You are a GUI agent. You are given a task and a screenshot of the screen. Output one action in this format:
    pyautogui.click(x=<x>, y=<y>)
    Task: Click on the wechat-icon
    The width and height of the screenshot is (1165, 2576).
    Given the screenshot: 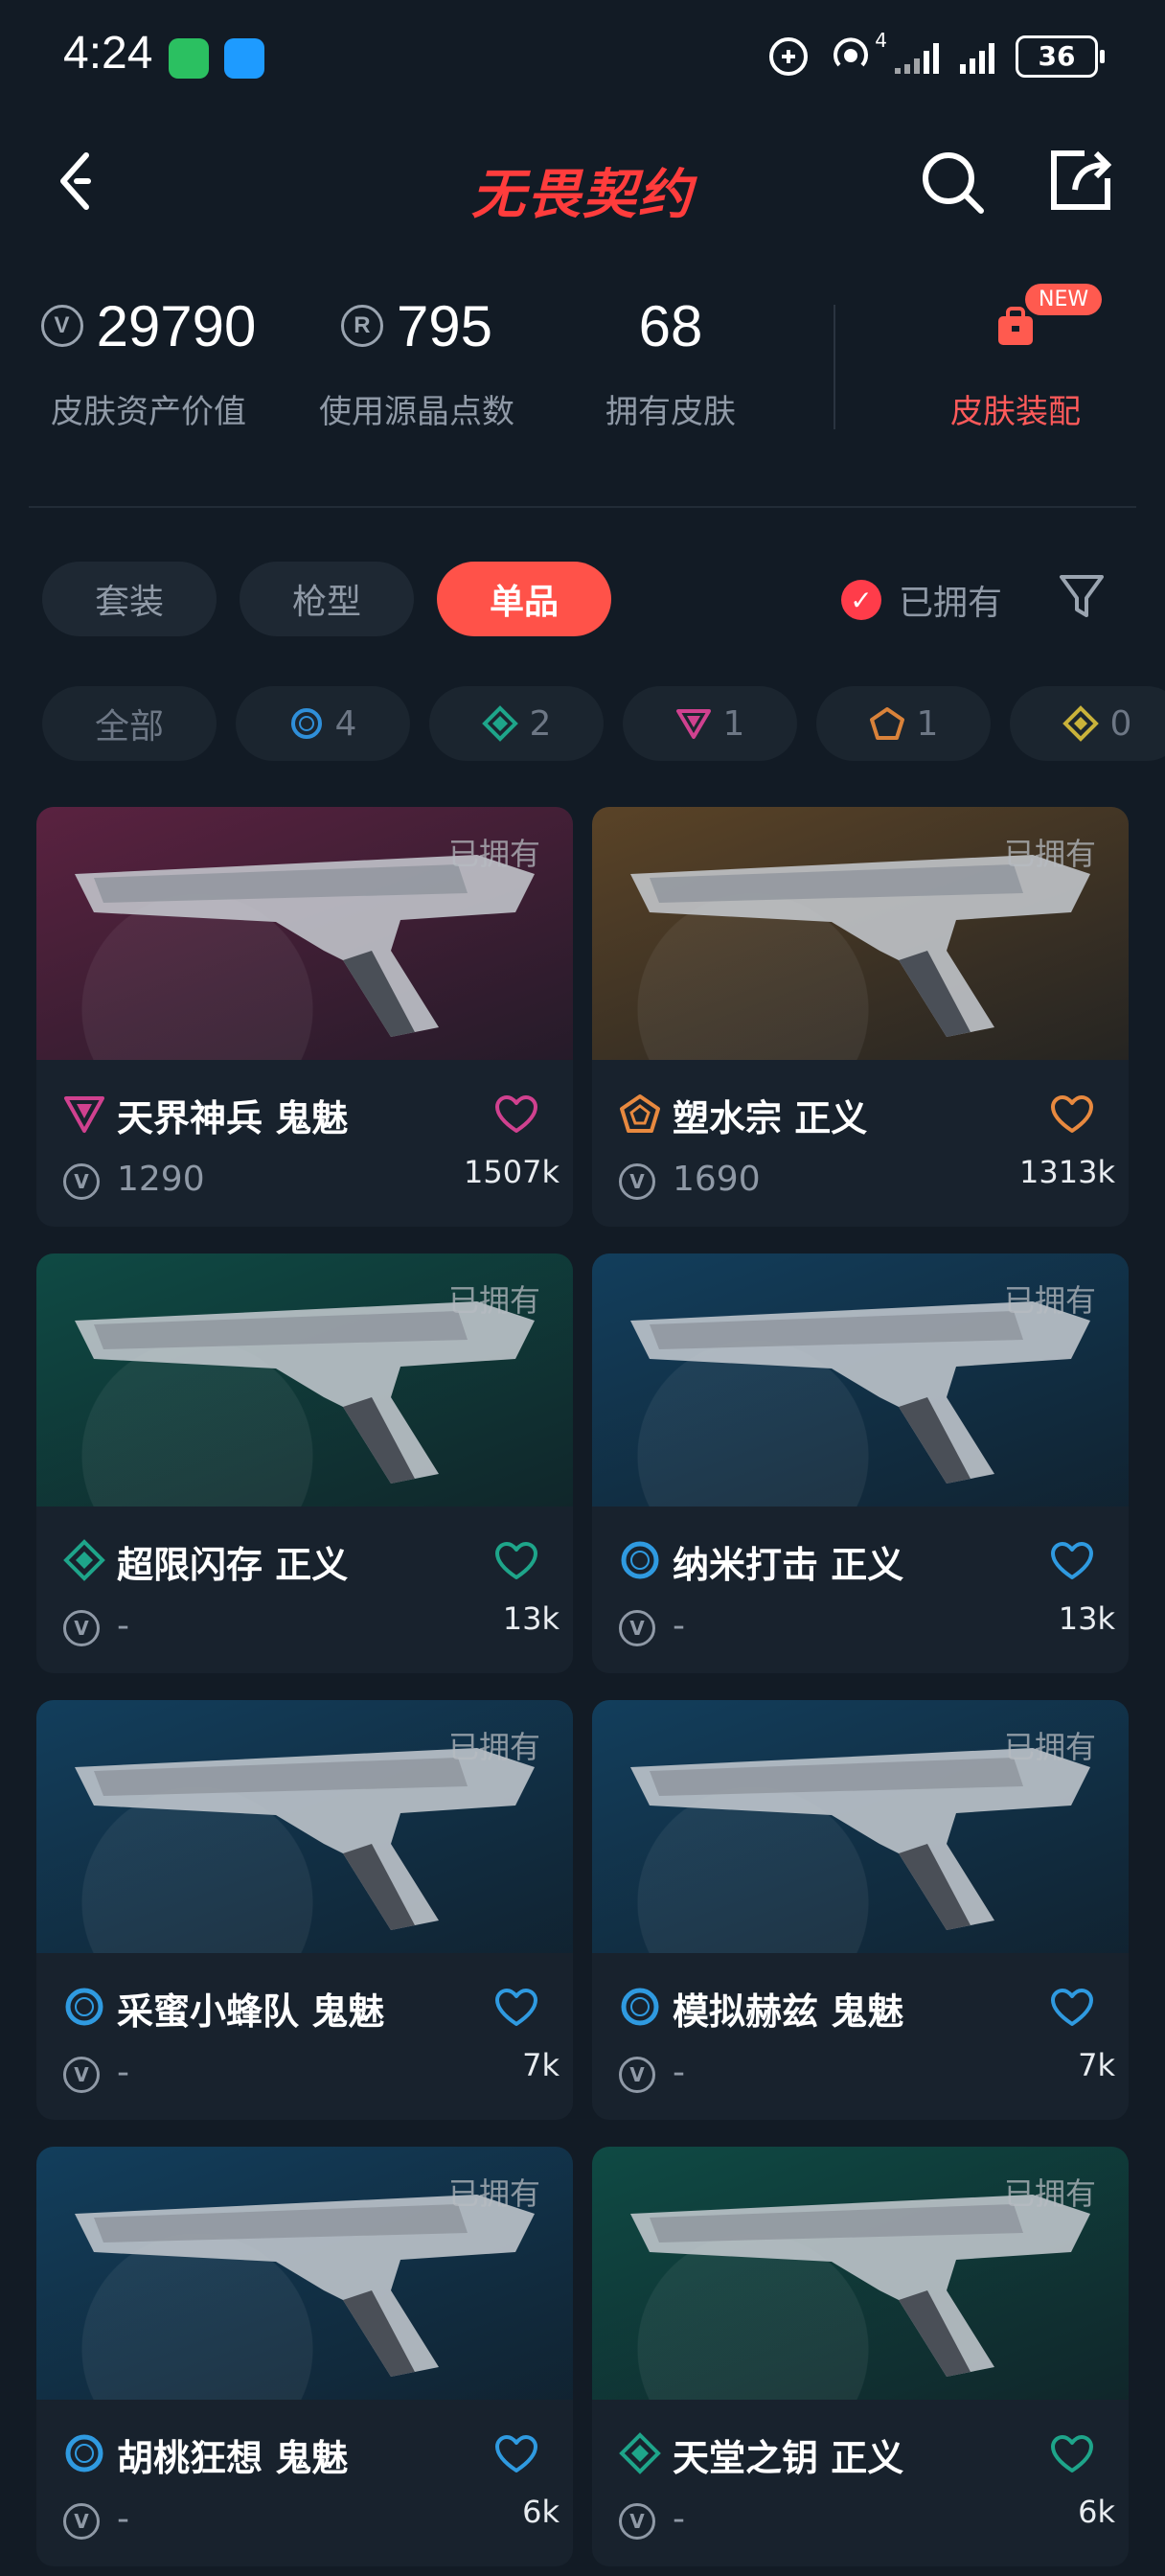 What is the action you would take?
    pyautogui.click(x=189, y=58)
    